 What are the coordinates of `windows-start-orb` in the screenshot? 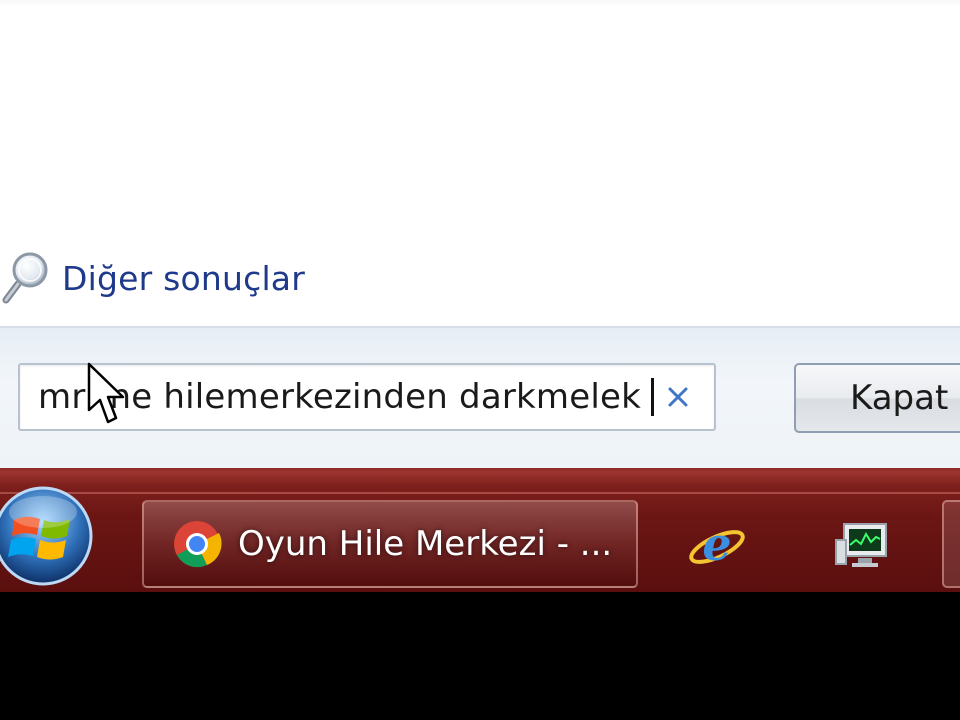 It's located at (48, 536).